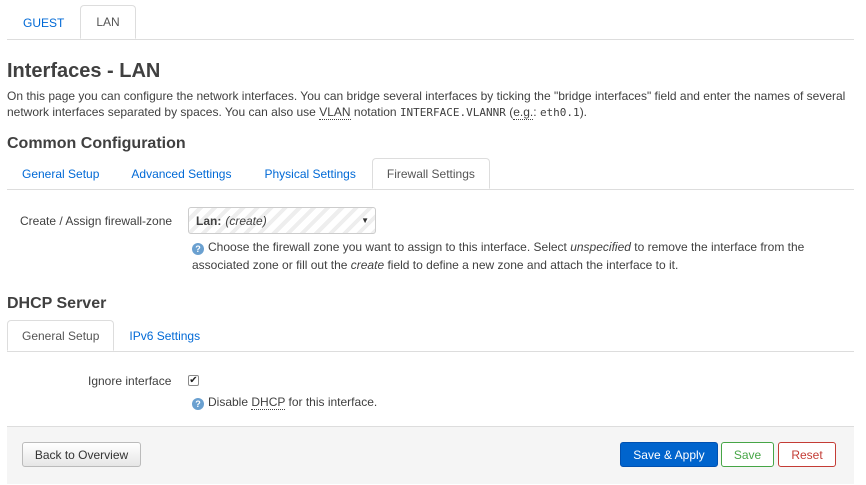 The image size is (866, 485). I want to click on dhcp-abbr: DHCP, so click(268, 402).